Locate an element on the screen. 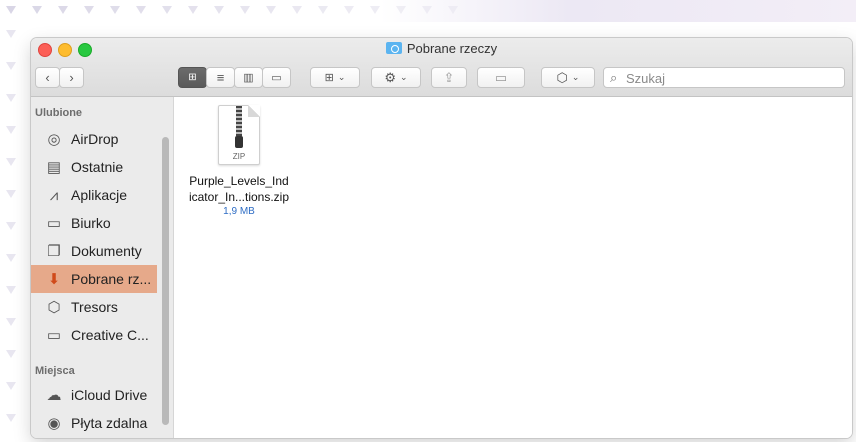 The image size is (856, 442). sidebar-item-recents: ▤ Ostatnie is located at coordinates (94, 167).